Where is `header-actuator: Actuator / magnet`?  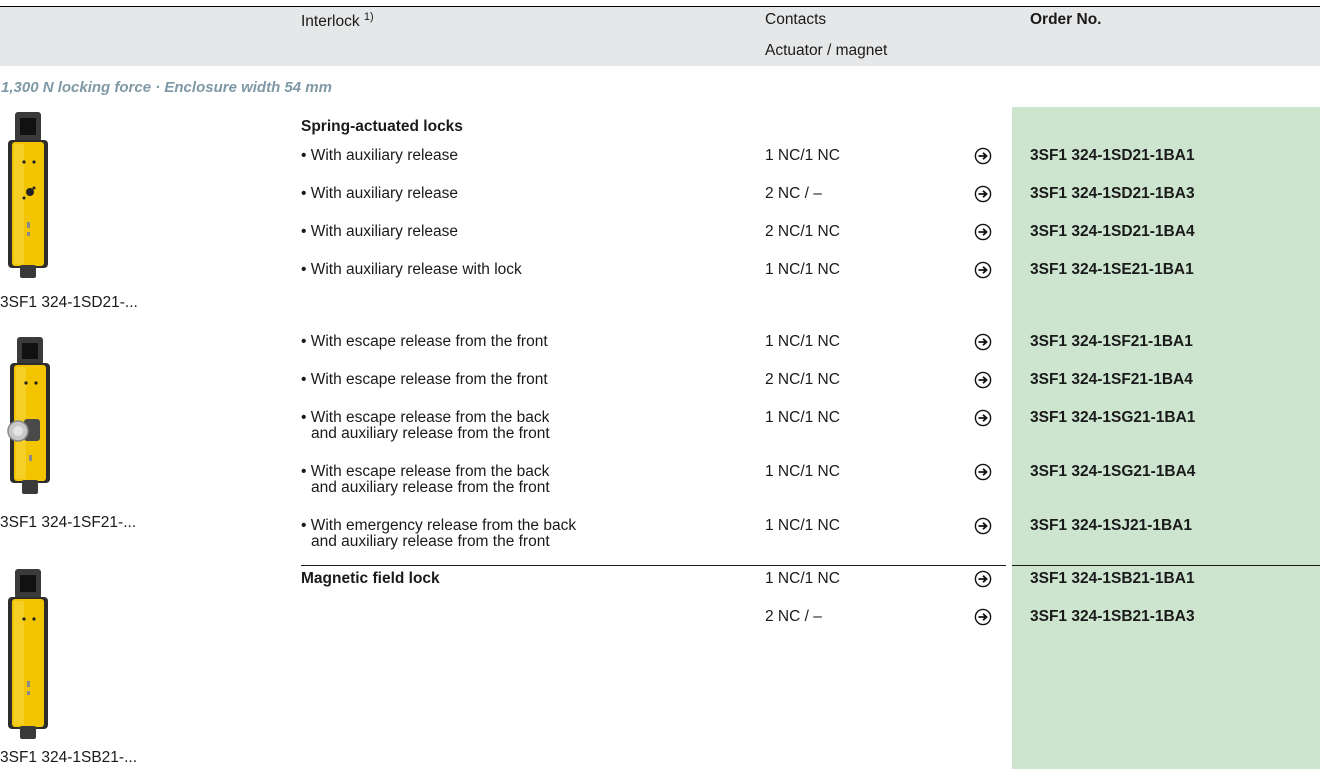
header-actuator: Actuator / magnet is located at coordinates (826, 50).